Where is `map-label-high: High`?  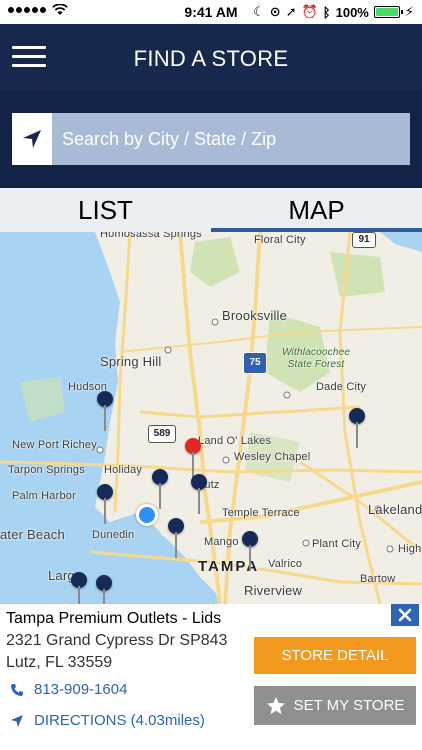 map-label-high: High is located at coordinates (410, 549).